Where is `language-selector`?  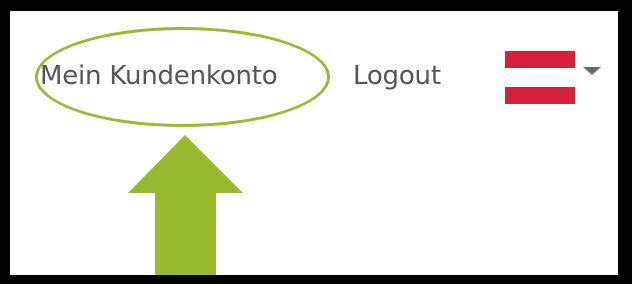
language-selector is located at coordinates (560, 86).